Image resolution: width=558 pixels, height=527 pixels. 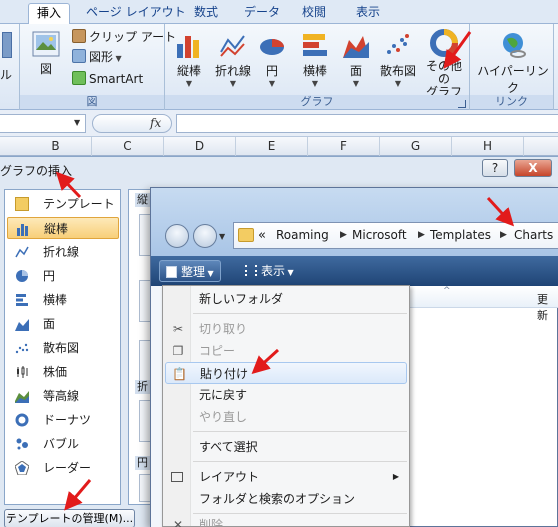 I want to click on views-dropdown-icon: ▼, so click(x=289, y=272).